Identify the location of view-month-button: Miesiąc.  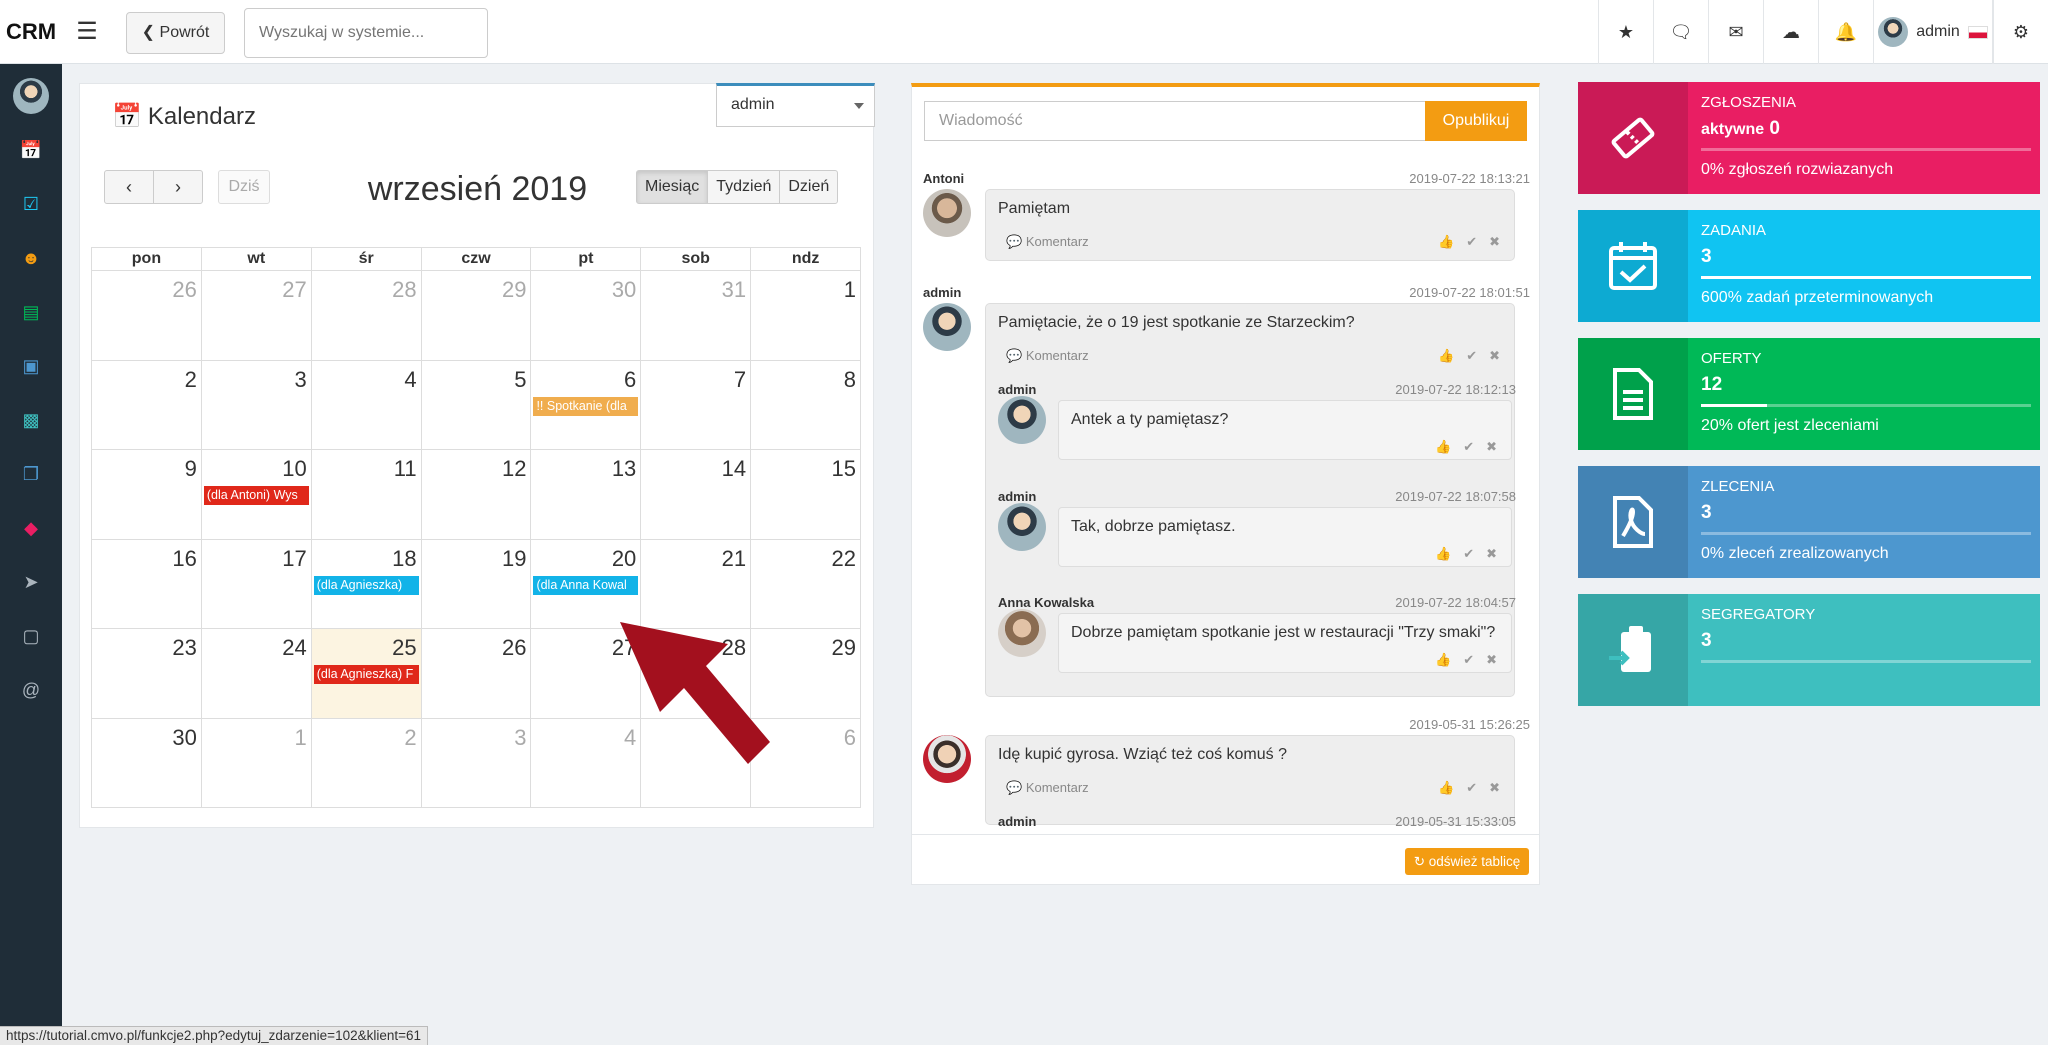
(672, 187).